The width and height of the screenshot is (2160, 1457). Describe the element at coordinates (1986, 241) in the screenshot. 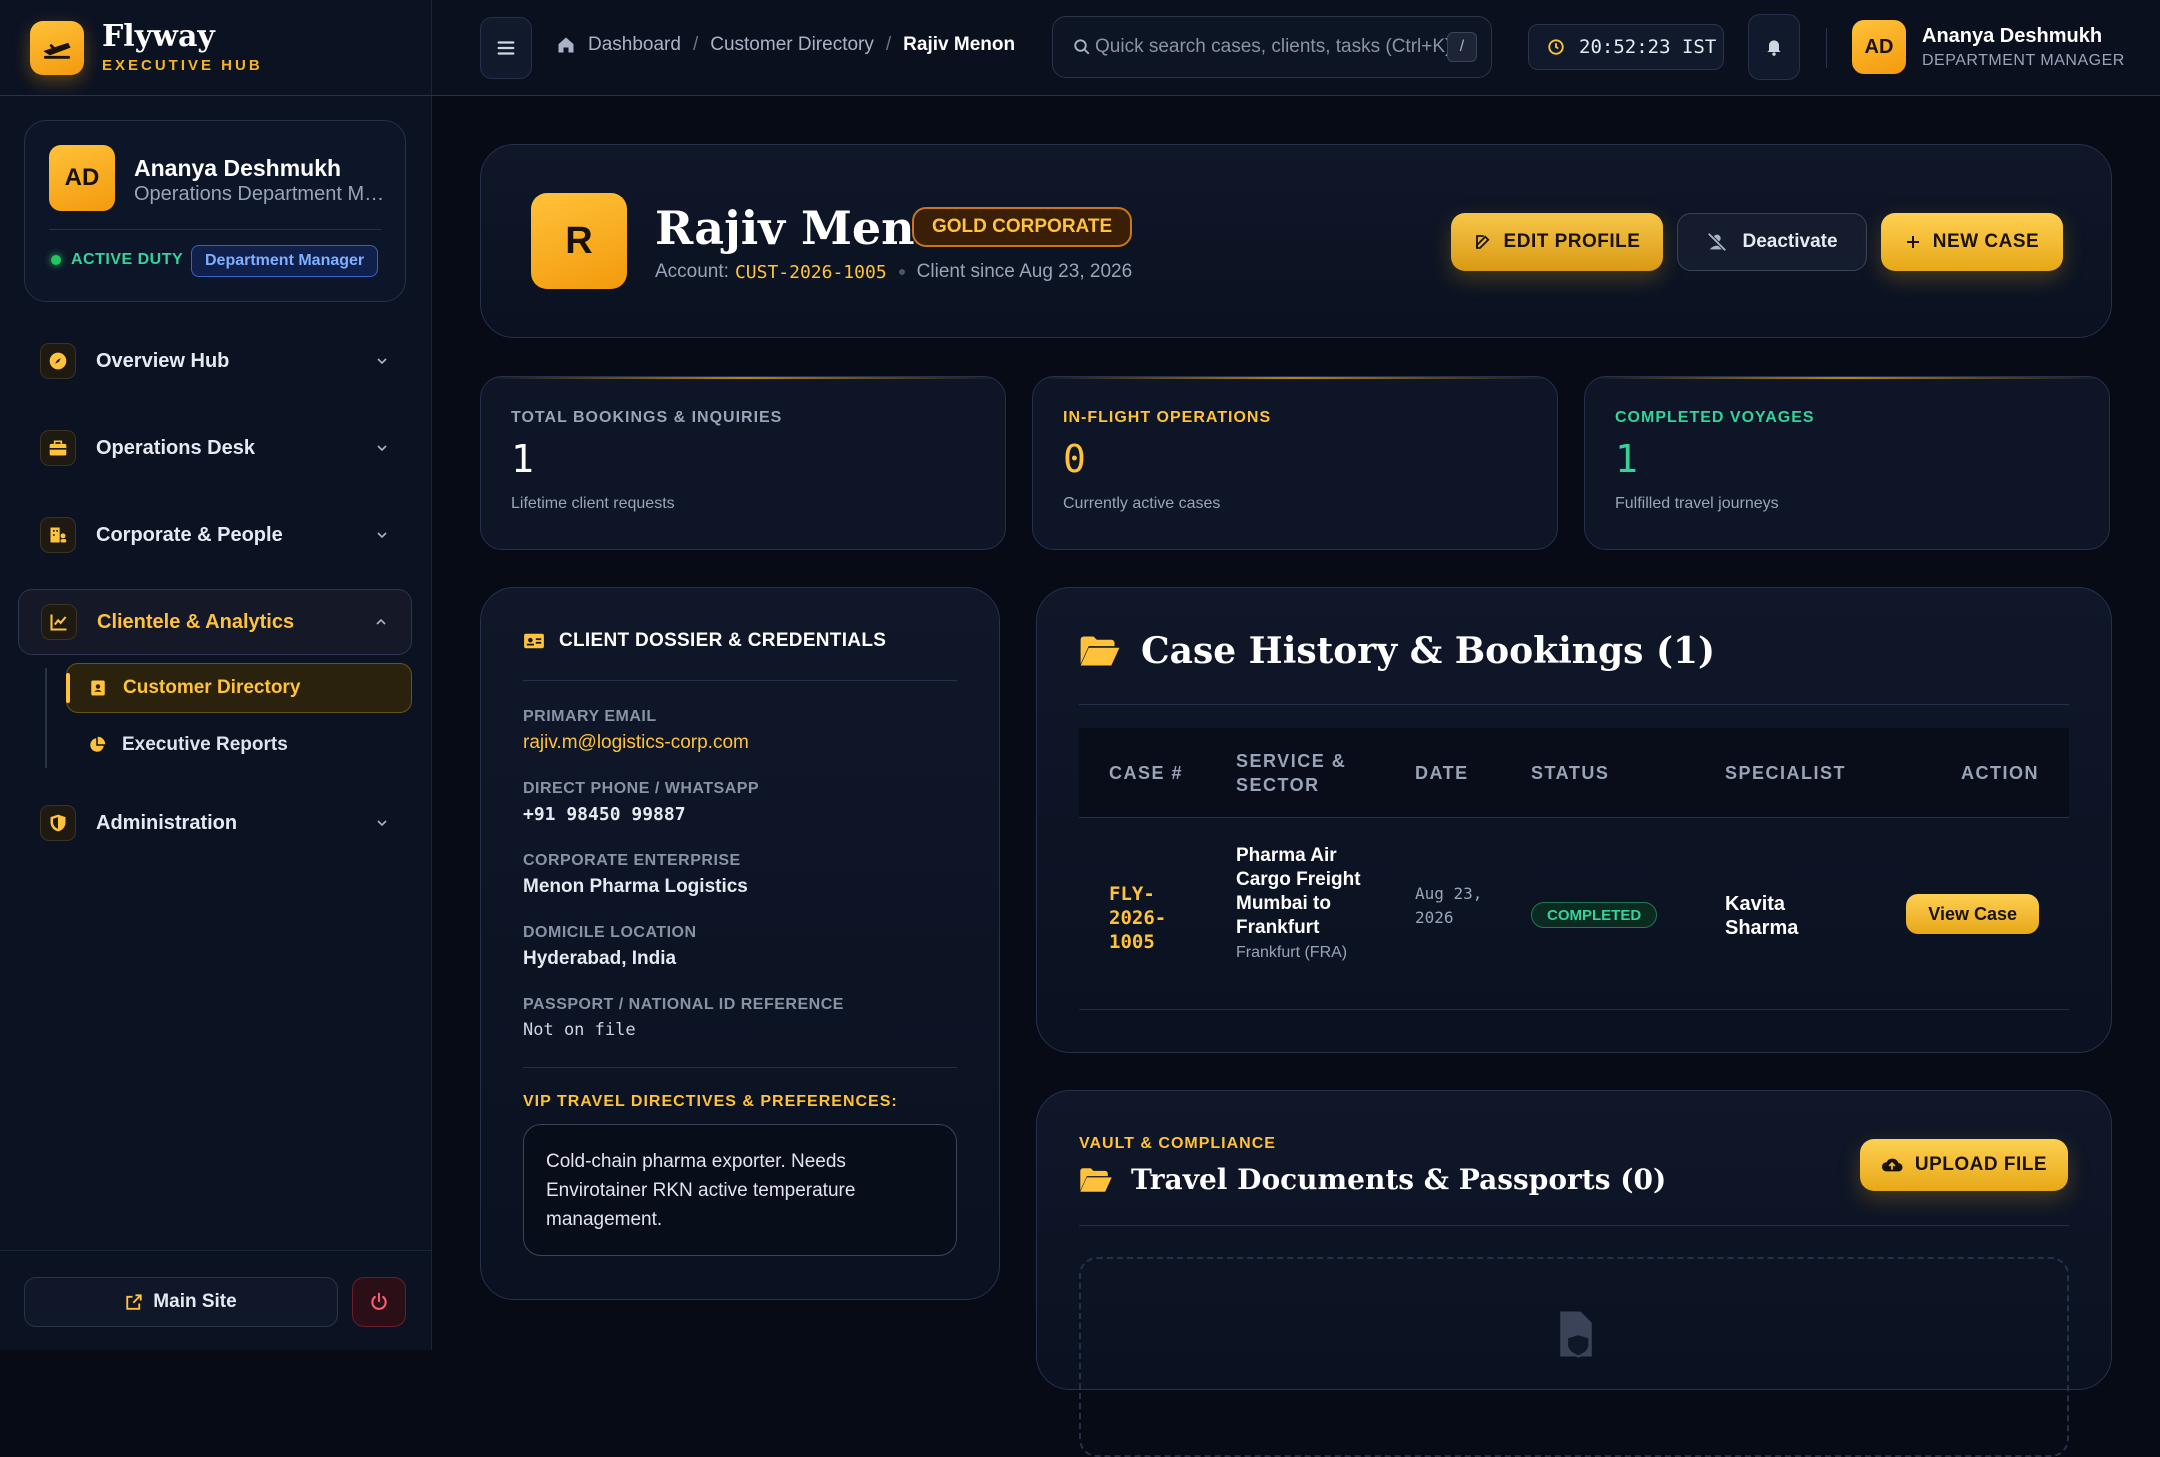

I see `new-case-label: NEW CASE` at that location.